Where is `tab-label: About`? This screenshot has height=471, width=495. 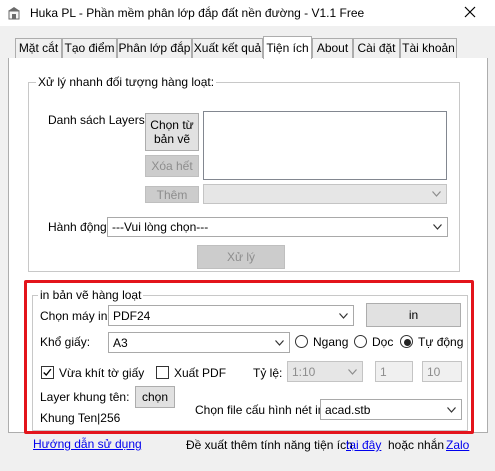
tab-label: About is located at coordinates (332, 48).